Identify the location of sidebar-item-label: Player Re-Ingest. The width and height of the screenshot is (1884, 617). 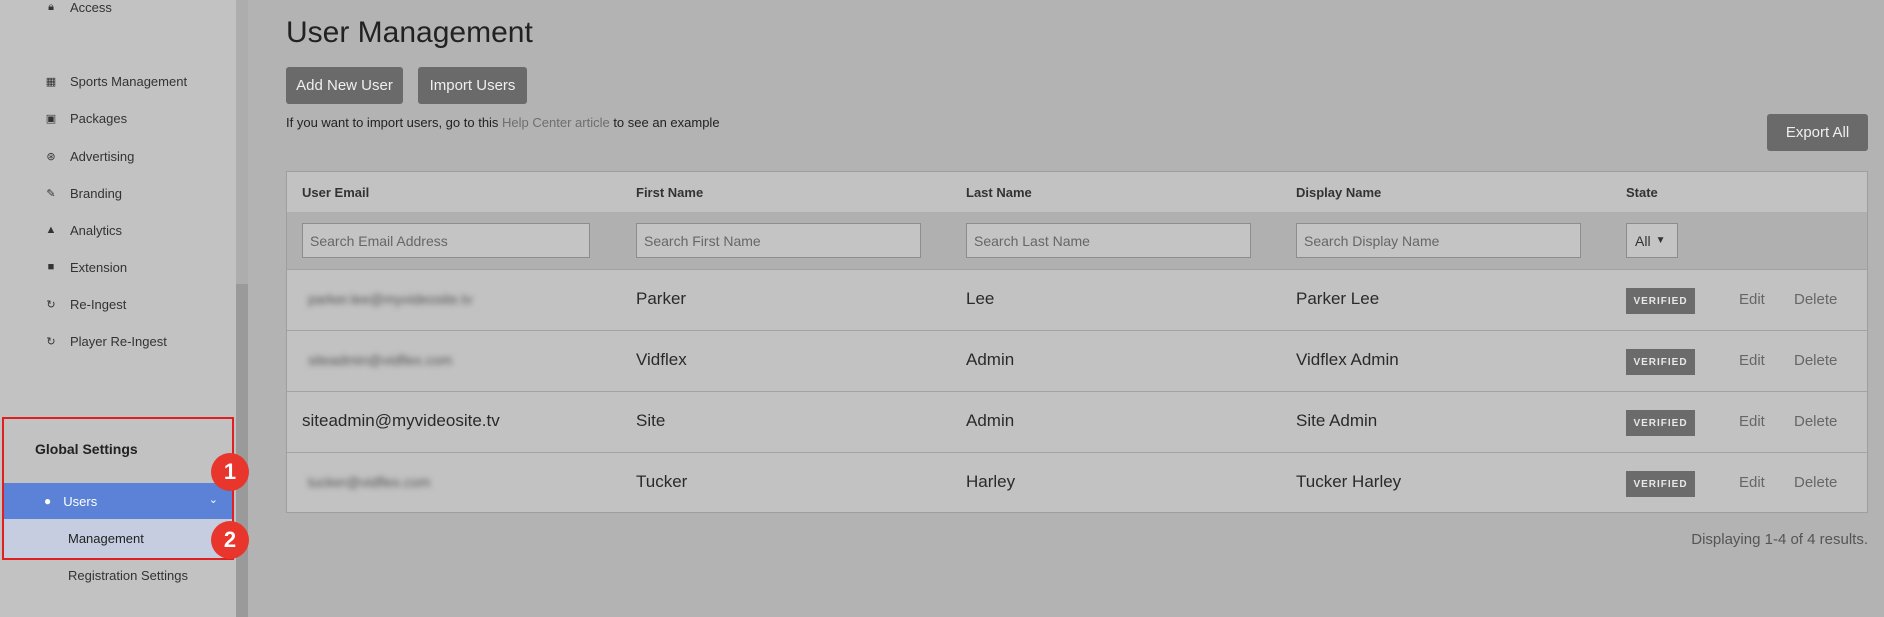
(118, 341).